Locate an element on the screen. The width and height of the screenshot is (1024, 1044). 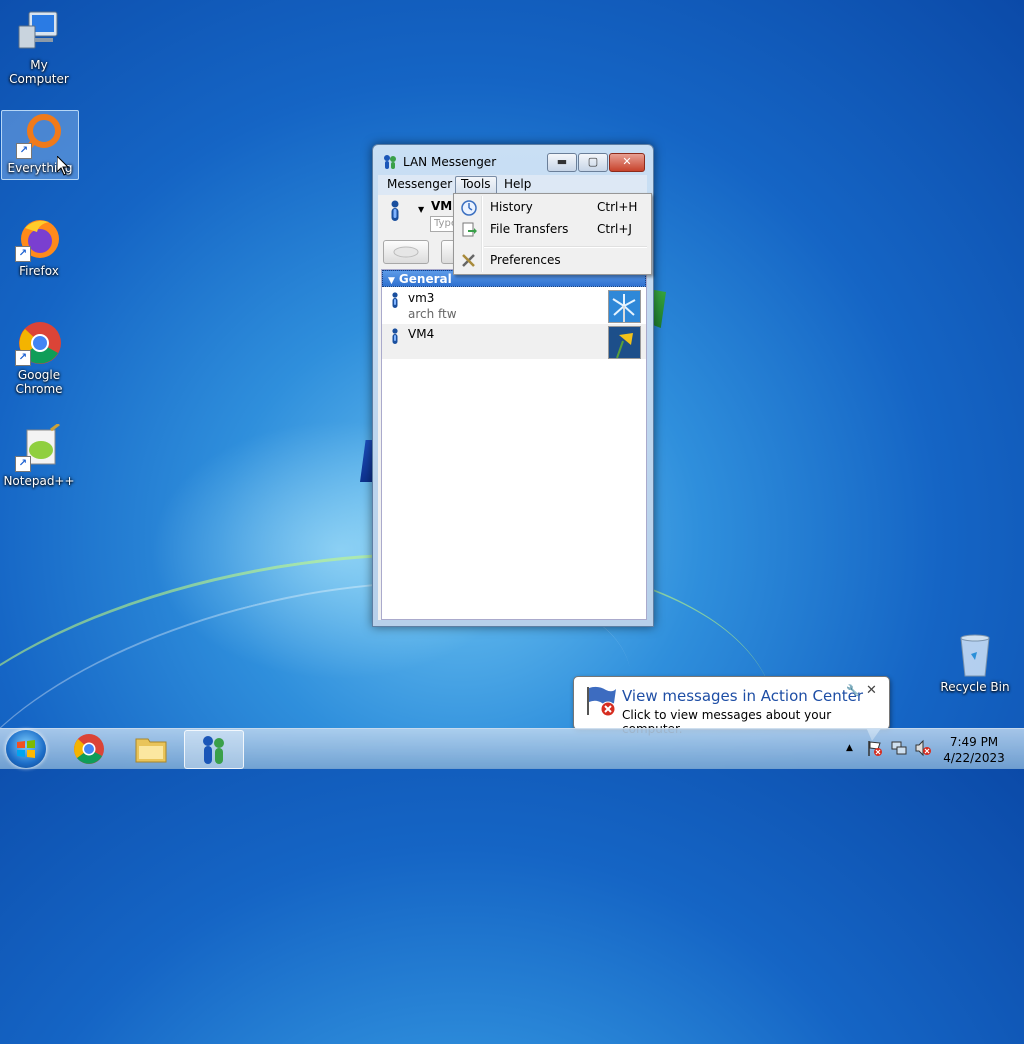
clock-date: 4/22/2023 is located at coordinates (974, 758).